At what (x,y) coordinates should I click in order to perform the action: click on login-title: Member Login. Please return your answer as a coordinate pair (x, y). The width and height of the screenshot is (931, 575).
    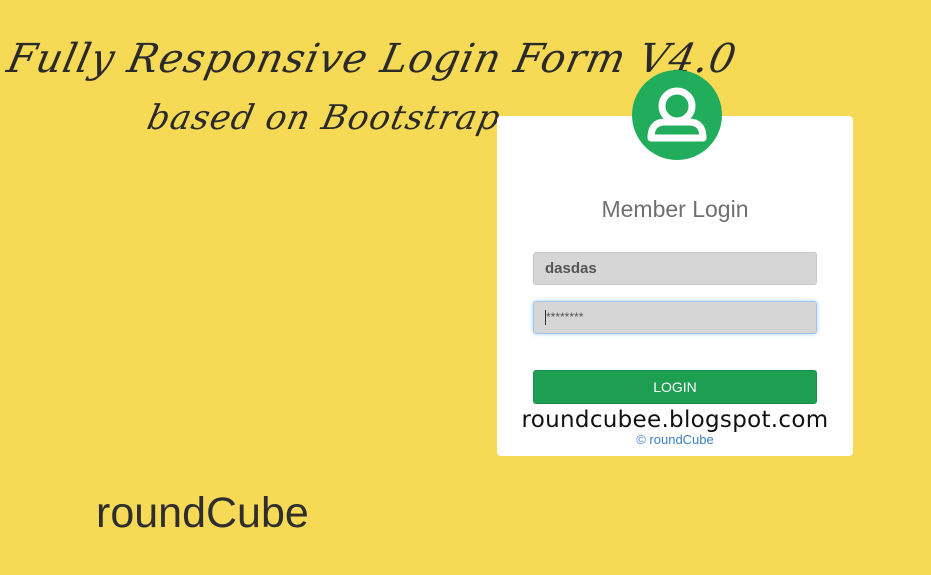
    Looking at the image, I should click on (675, 209).